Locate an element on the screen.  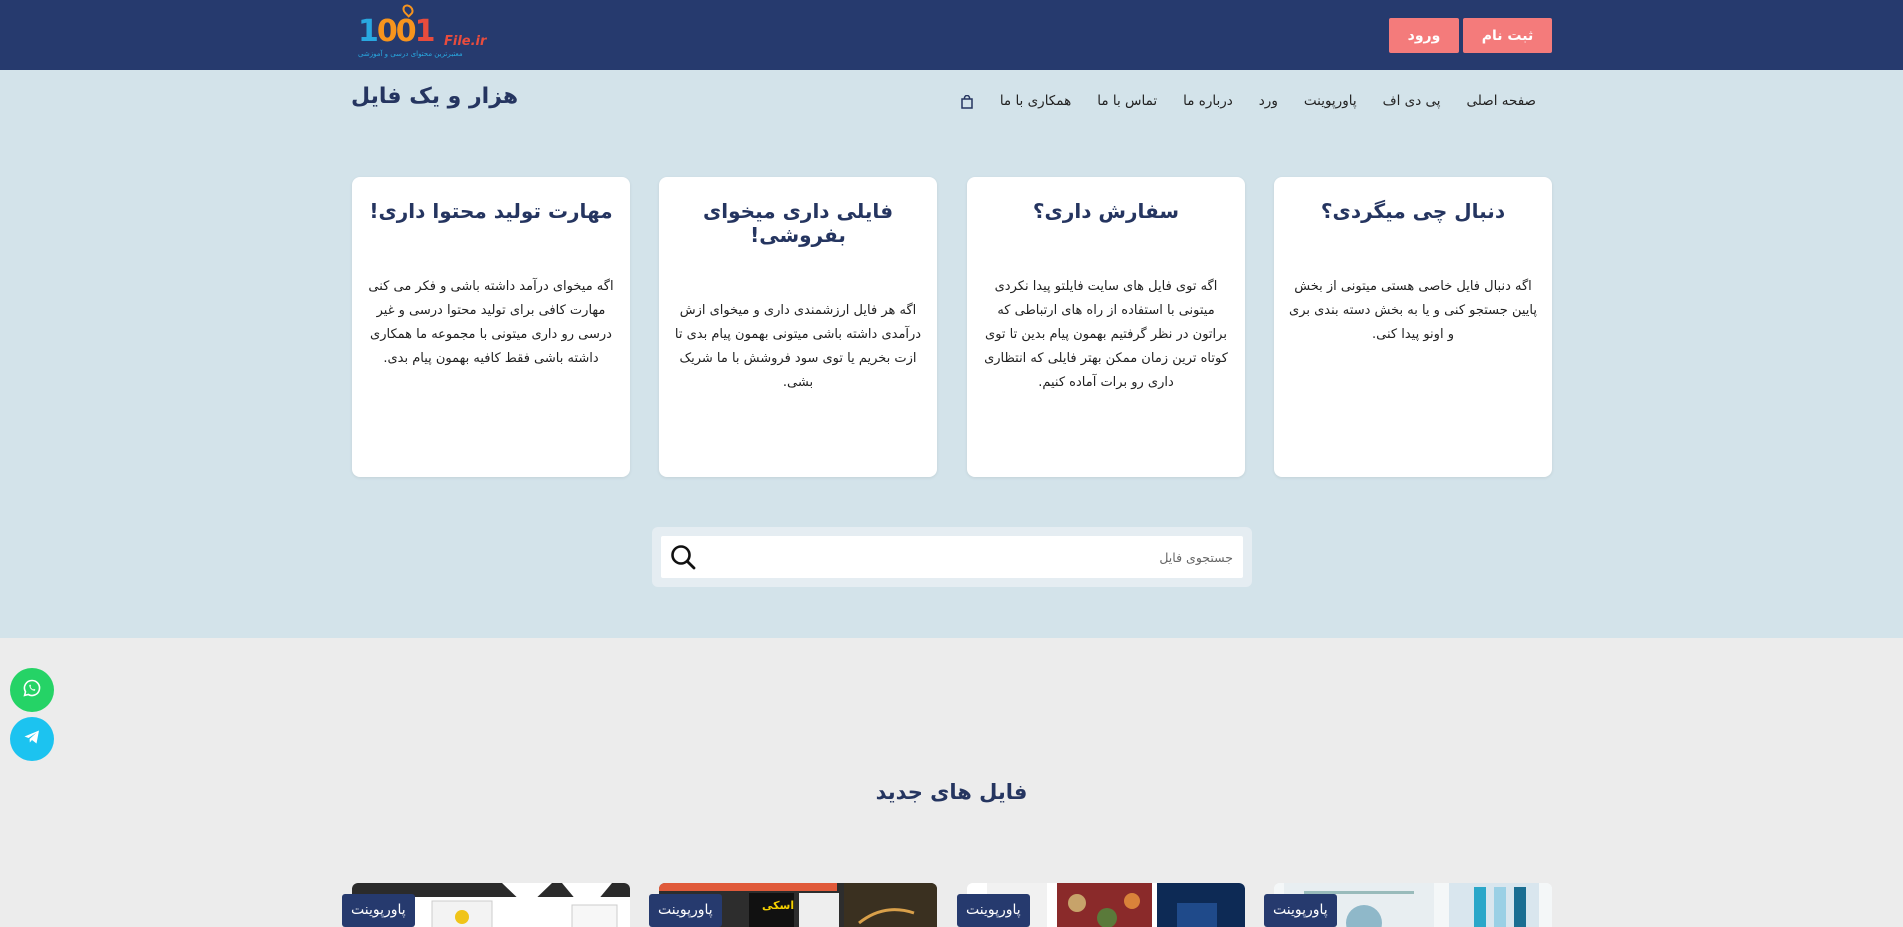
nav-item-cooperation: همکاری با ما is located at coordinates (1035, 101).